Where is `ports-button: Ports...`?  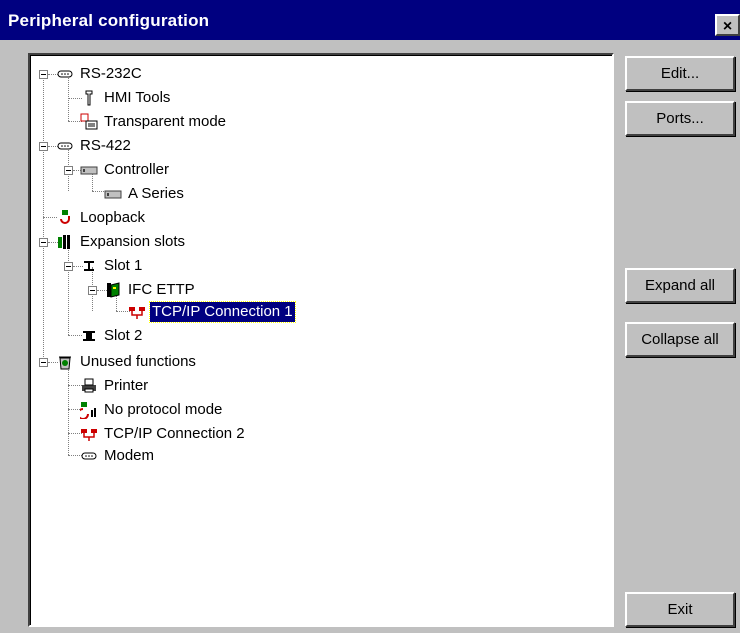 ports-button: Ports... is located at coordinates (680, 118).